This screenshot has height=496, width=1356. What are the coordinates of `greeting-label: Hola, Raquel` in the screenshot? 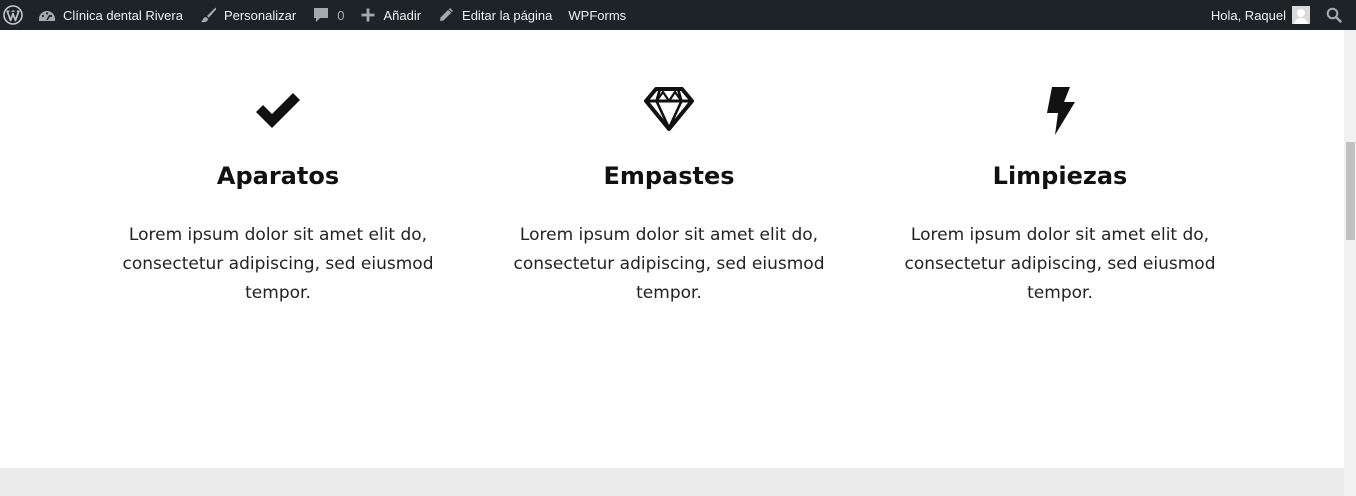 It's located at (1248, 15).